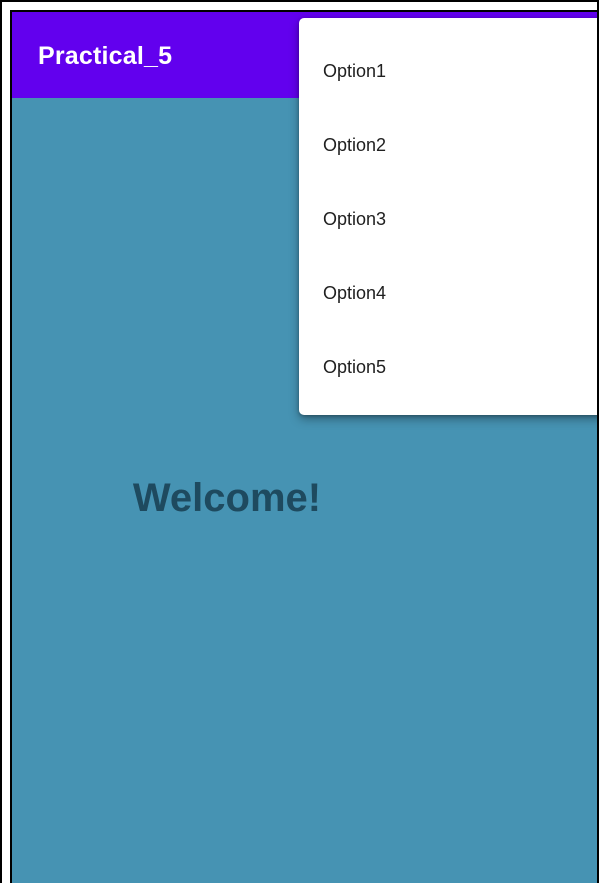 The width and height of the screenshot is (599, 883). What do you see at coordinates (448, 219) in the screenshot?
I see `menu-item-option3: Option3` at bounding box center [448, 219].